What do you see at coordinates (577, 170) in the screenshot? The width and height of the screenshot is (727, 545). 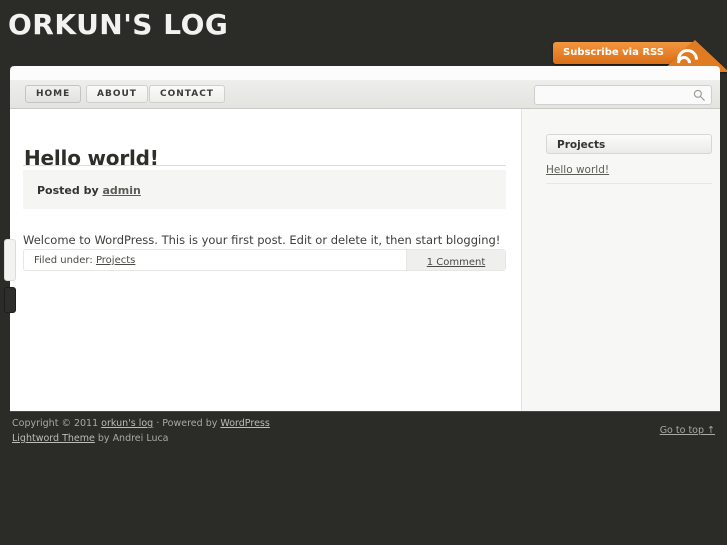 I see `sidebar-item-hello-world: Hello world!` at bounding box center [577, 170].